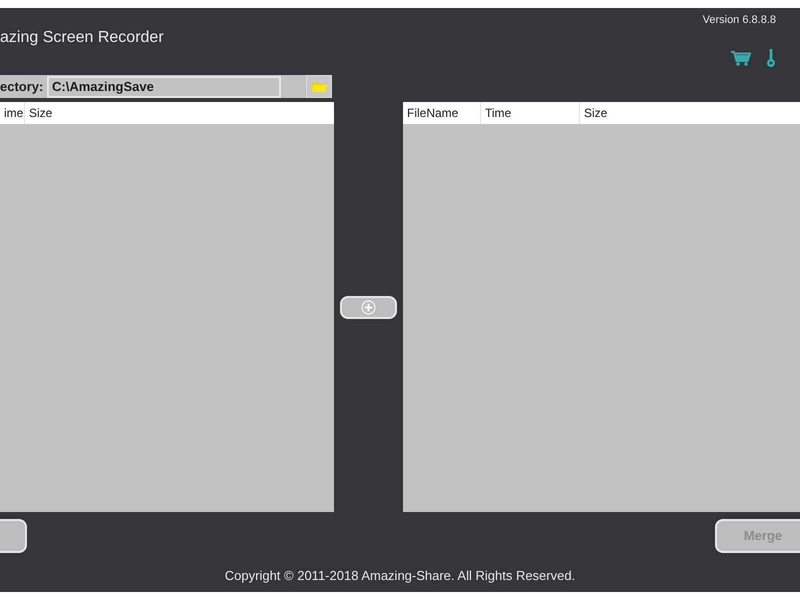 This screenshot has width=800, height=600. I want to click on copyright-text: Copyright © 2011-2018 Amazing-Share. All Rights Reserved., so click(400, 576).